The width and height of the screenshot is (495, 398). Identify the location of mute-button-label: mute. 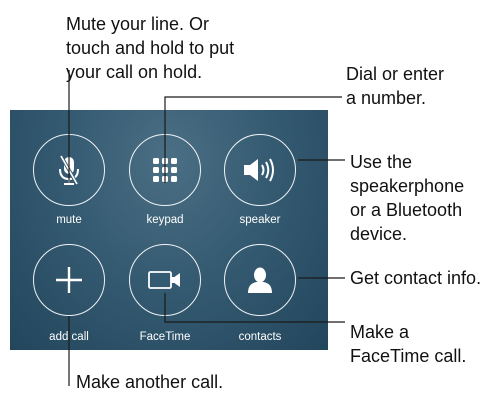
(69, 220).